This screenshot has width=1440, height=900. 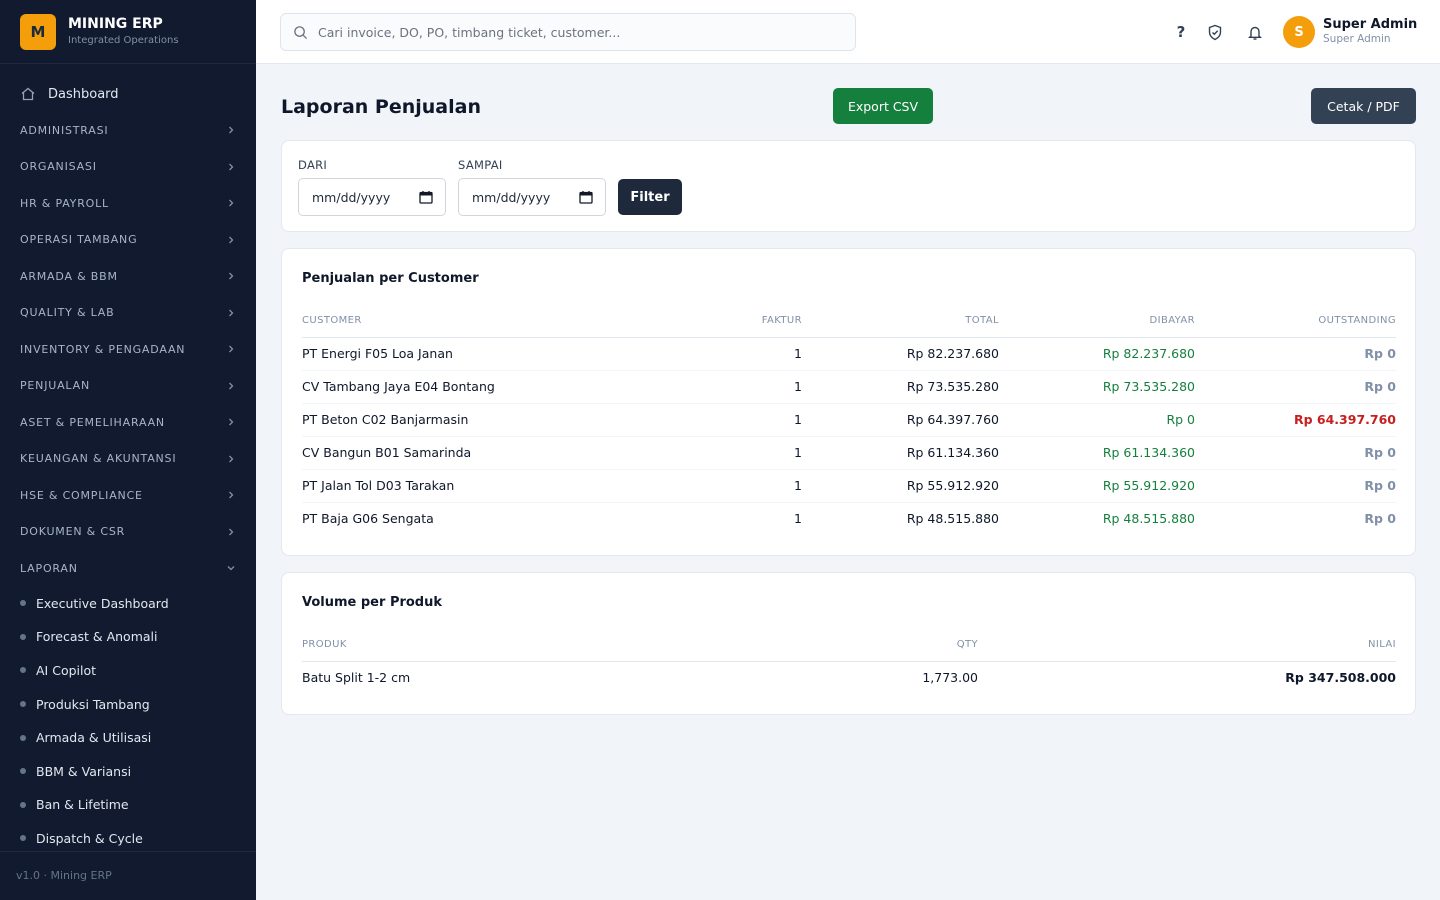 I want to click on export-csv-button: Export CSV, so click(x=883, y=106).